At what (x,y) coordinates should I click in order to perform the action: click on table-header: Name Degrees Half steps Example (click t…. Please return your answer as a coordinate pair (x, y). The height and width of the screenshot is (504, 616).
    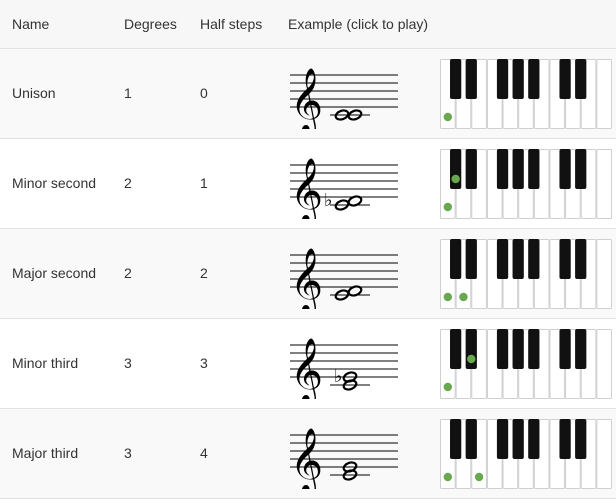
    Looking at the image, I should click on (308, 24).